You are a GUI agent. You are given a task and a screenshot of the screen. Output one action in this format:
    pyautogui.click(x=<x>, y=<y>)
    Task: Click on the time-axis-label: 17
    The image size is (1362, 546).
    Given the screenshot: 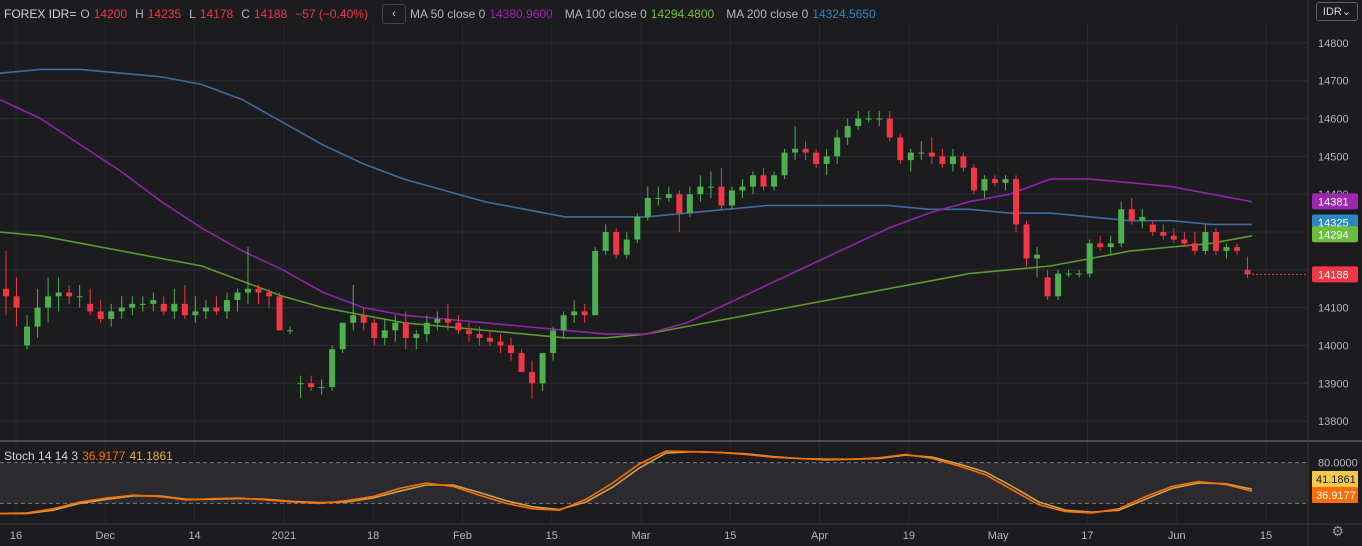 What is the action you would take?
    pyautogui.click(x=1087, y=536)
    